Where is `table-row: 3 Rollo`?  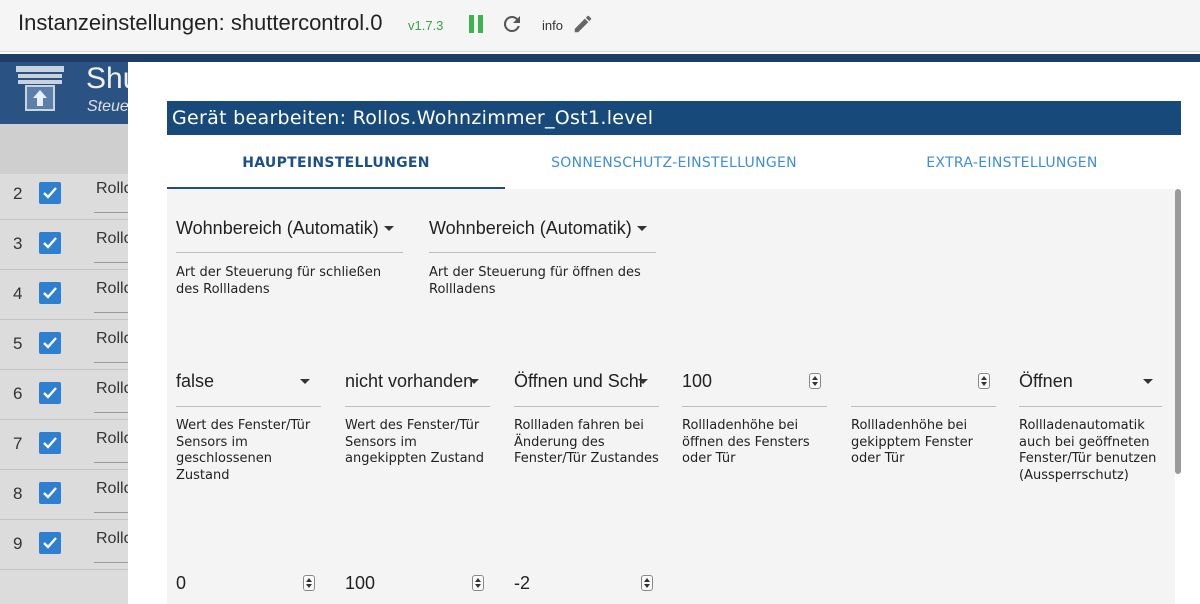
table-row: 3 Rollo is located at coordinates (66, 245).